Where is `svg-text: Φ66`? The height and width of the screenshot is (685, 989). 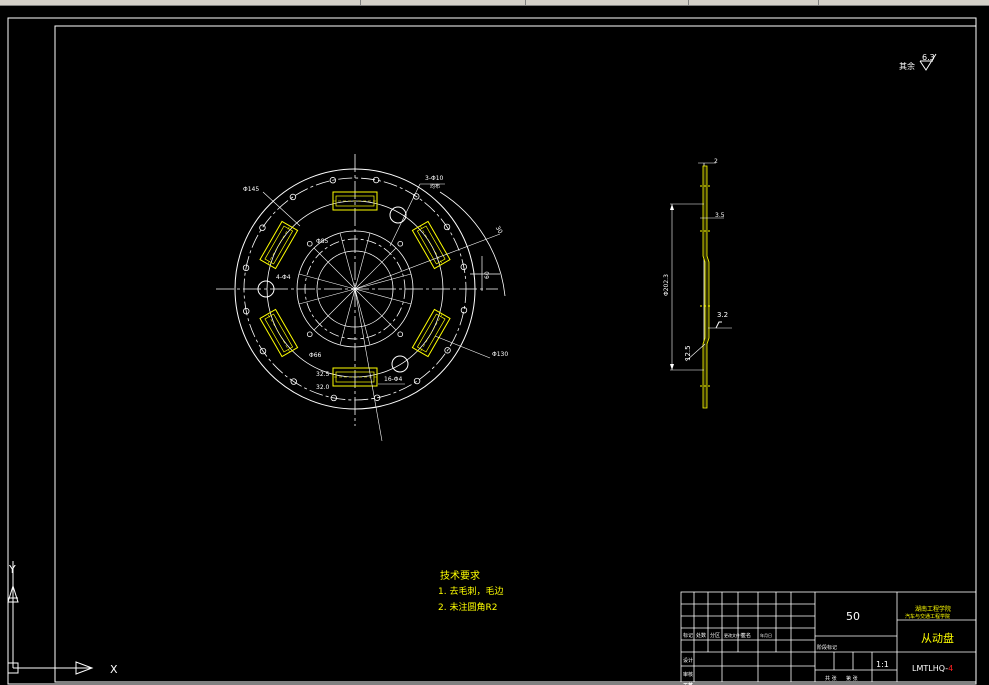 svg-text: Φ66 is located at coordinates (315, 355).